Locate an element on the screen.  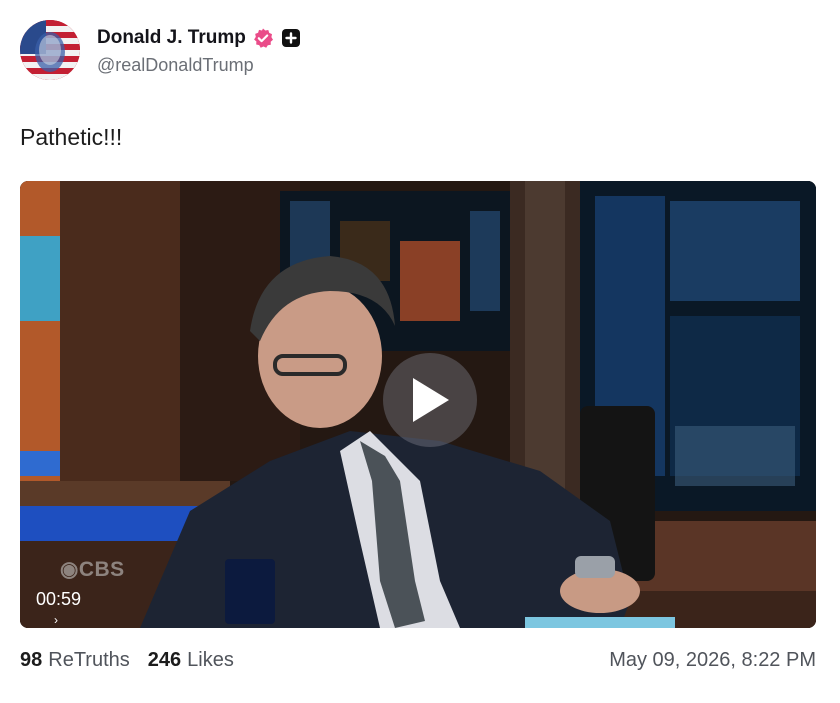
likes-stat: 246 Likes is located at coordinates (191, 660).